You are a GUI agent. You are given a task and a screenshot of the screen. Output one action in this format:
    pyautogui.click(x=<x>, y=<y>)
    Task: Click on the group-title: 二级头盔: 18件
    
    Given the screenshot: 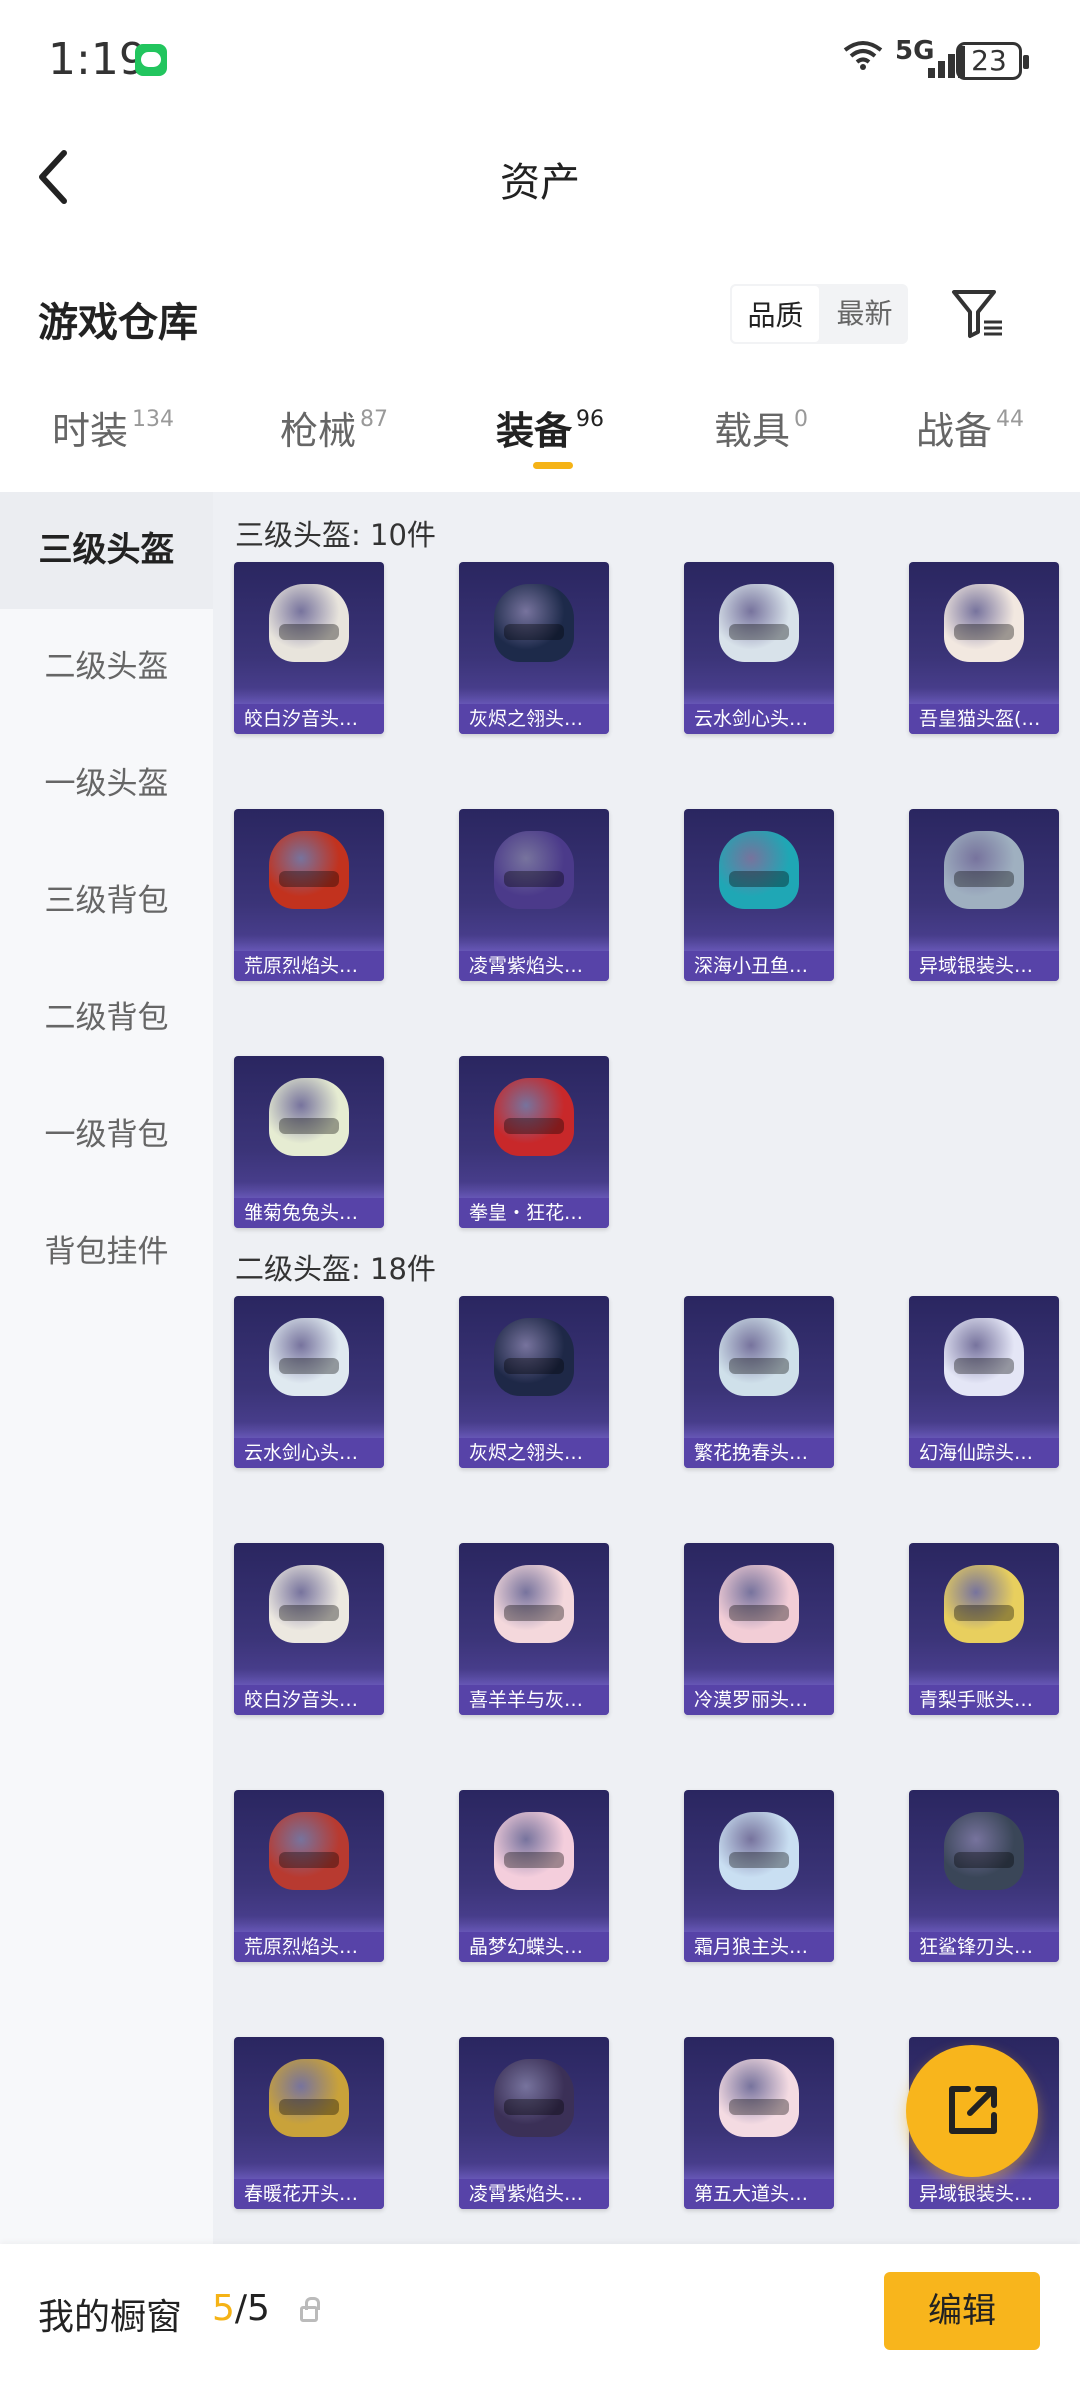 What is the action you would take?
    pyautogui.click(x=335, y=1269)
    